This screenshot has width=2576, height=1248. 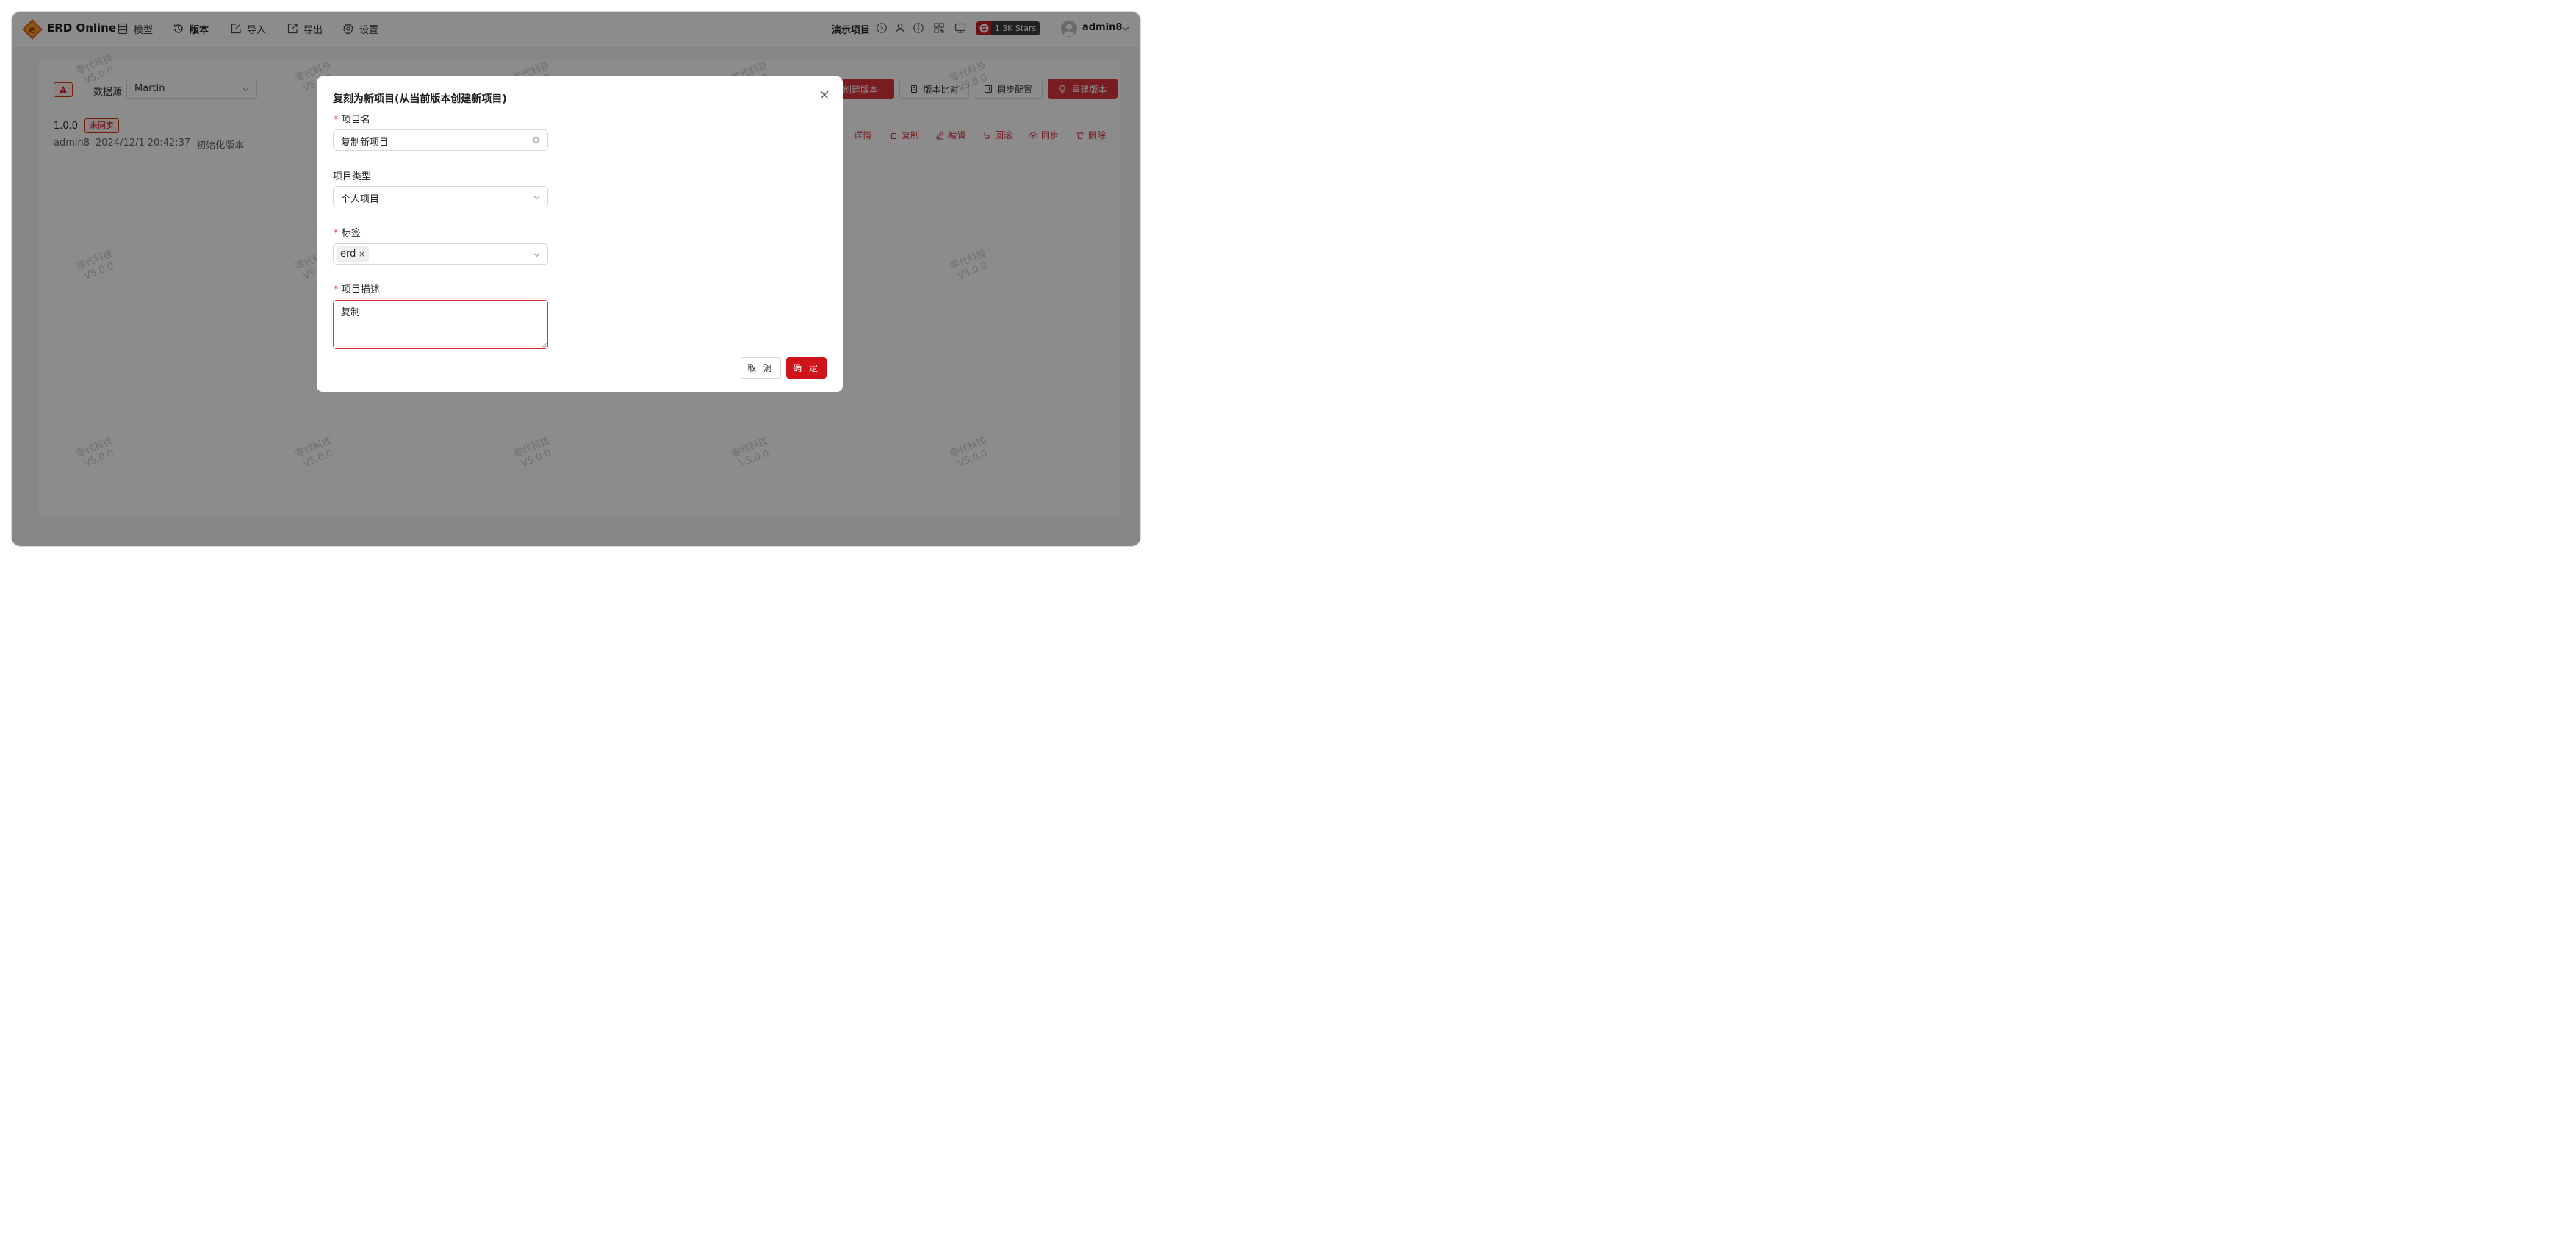 I want to click on project-name-label: * 项目名, so click(x=351, y=120).